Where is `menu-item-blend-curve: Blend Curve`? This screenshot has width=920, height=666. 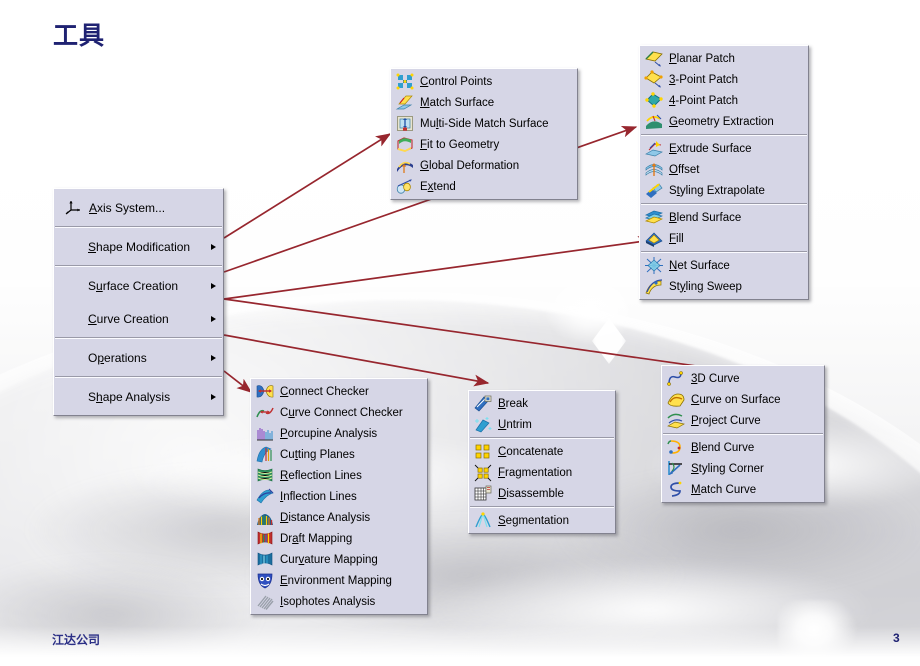 menu-item-blend-curve: Blend Curve is located at coordinates (743, 447).